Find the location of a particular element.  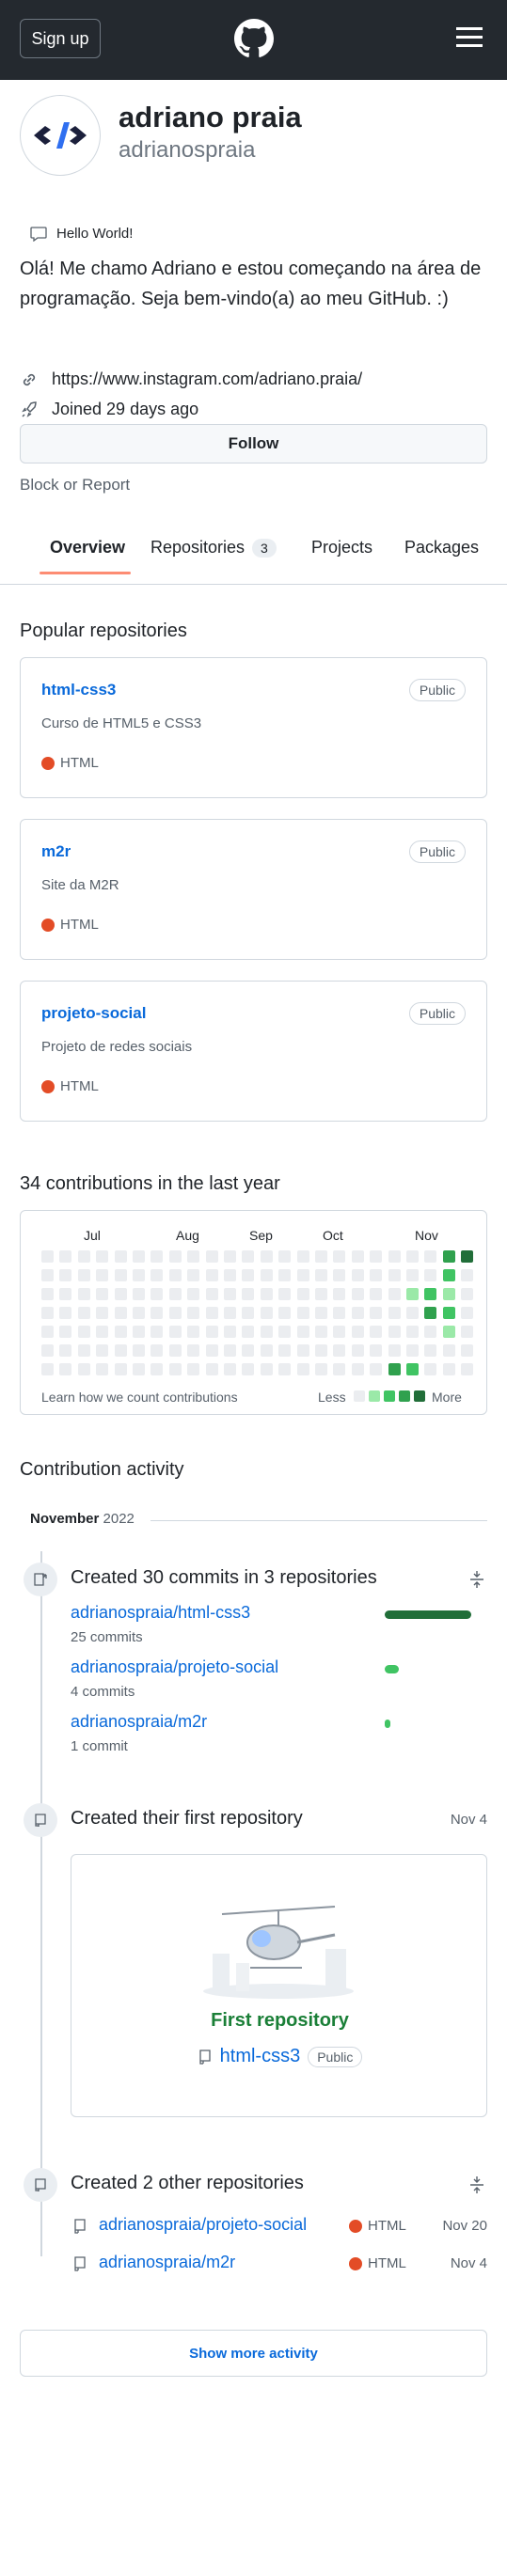

other-repo-link: adrianospraia/m2r is located at coordinates (167, 2263).